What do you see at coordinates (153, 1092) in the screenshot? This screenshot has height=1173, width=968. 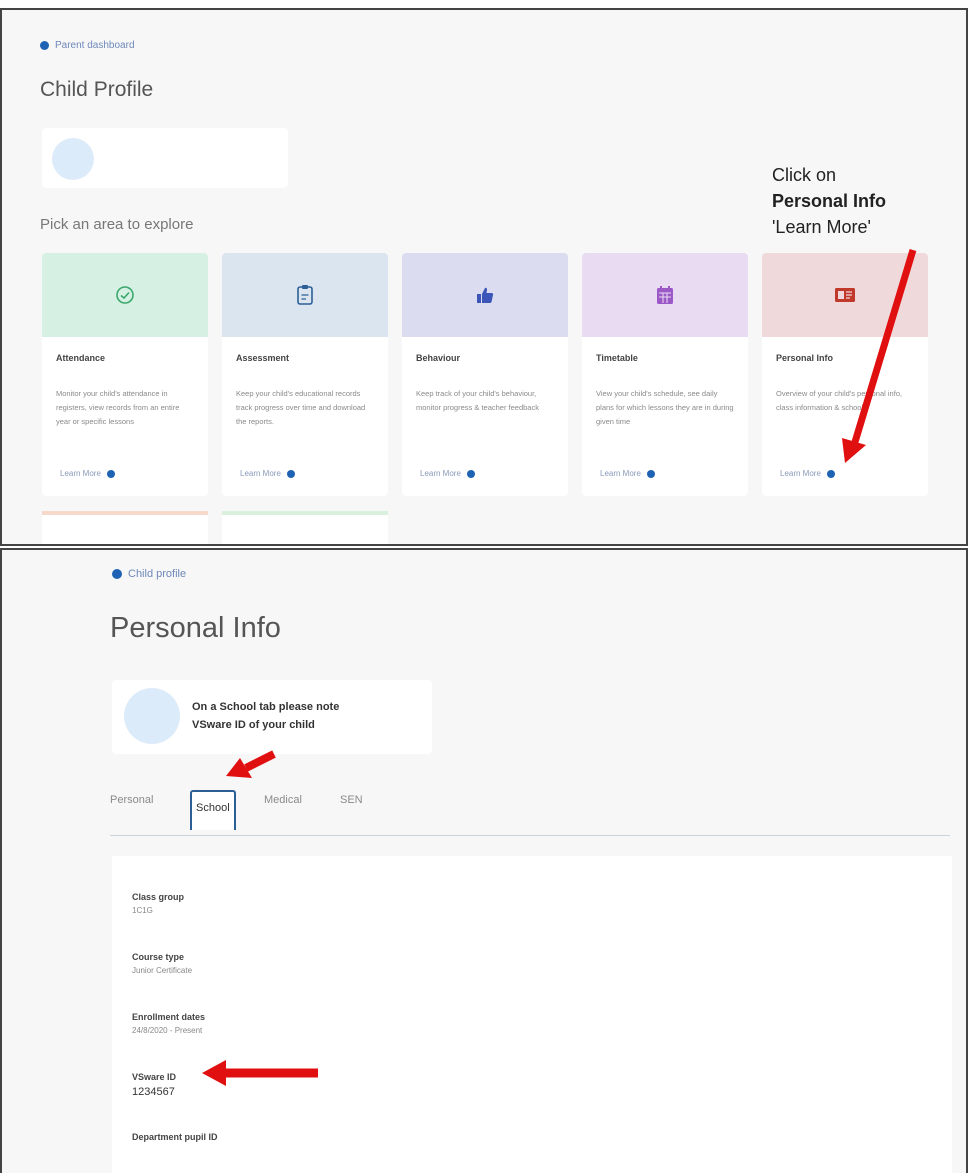 I see `field-value: 1234567` at bounding box center [153, 1092].